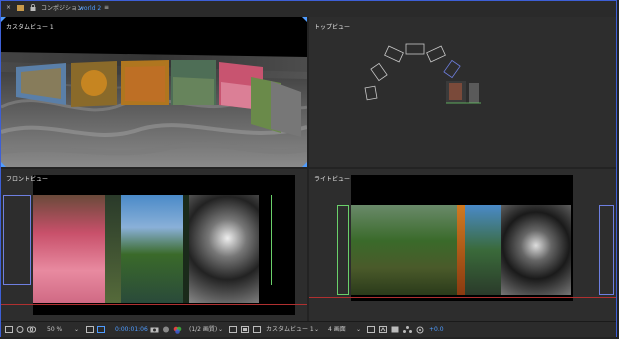 This screenshot has height=339, width=619. Describe the element at coordinates (31, 329) in the screenshot. I see `mask-view-icon` at that location.